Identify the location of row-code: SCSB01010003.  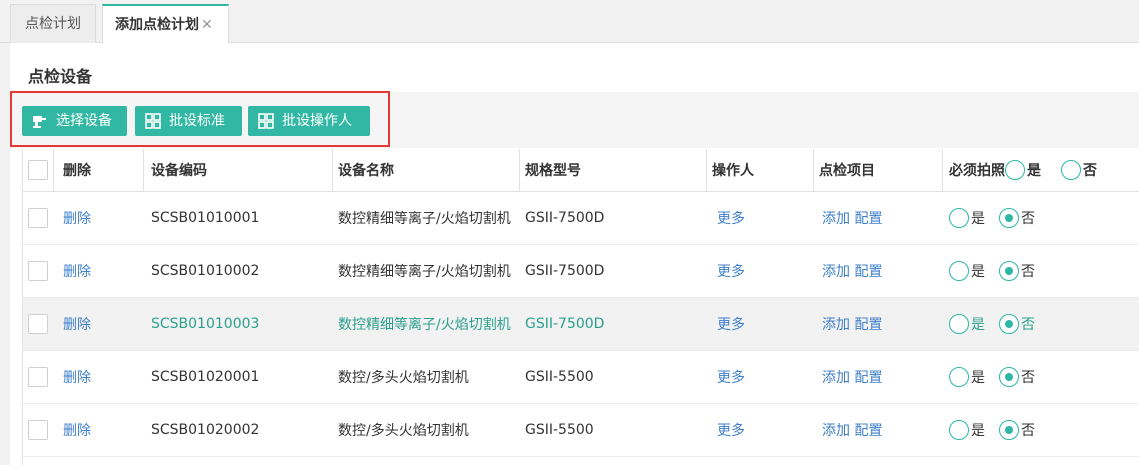
(205, 324).